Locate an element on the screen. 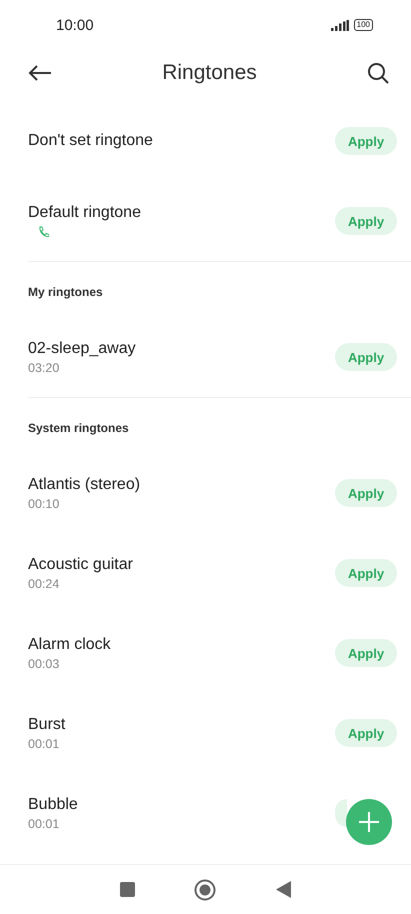  ringtone-duration: 00:10 is located at coordinates (44, 503).